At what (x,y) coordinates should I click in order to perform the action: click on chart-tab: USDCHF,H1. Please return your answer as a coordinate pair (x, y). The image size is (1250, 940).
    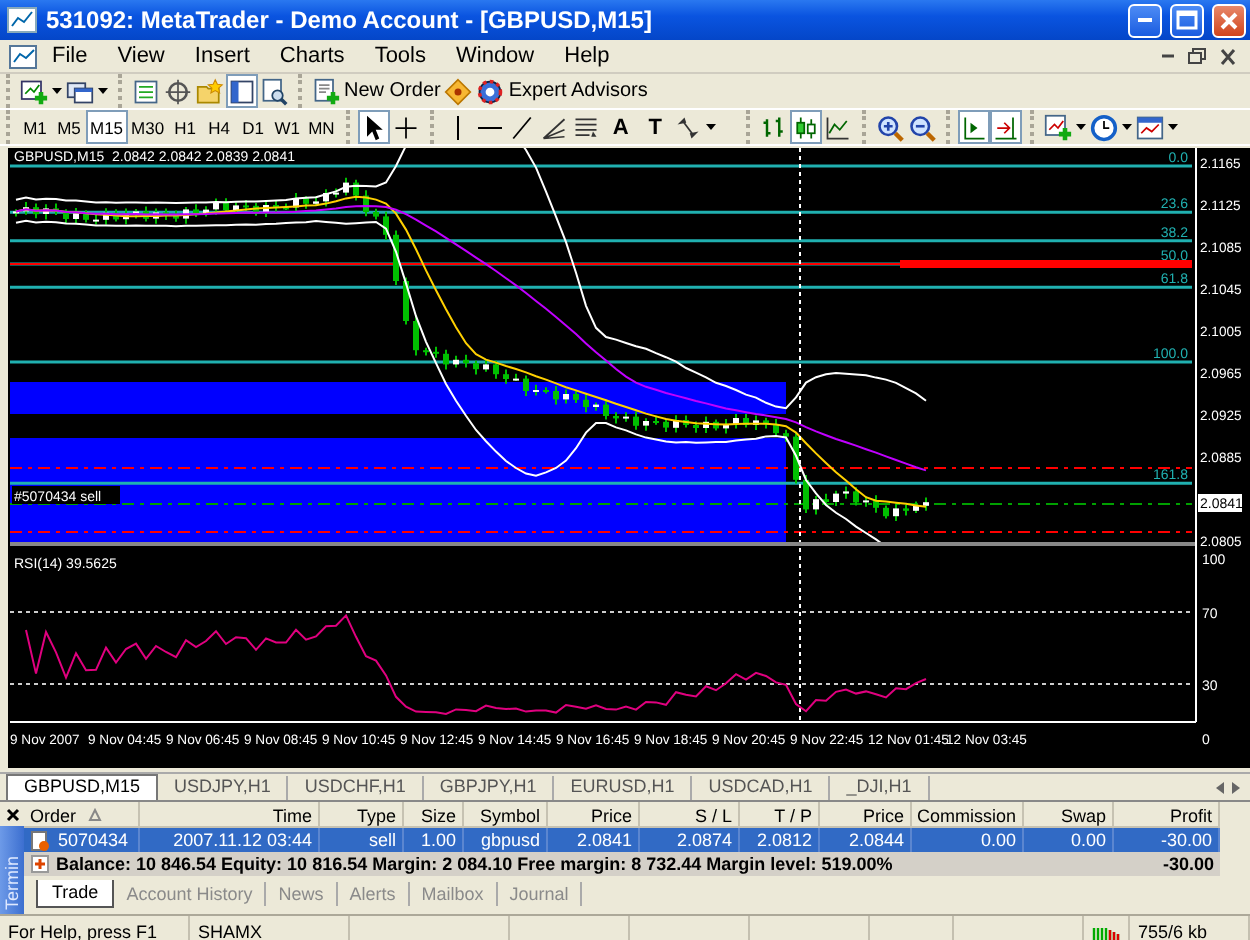
    Looking at the image, I should click on (356, 788).